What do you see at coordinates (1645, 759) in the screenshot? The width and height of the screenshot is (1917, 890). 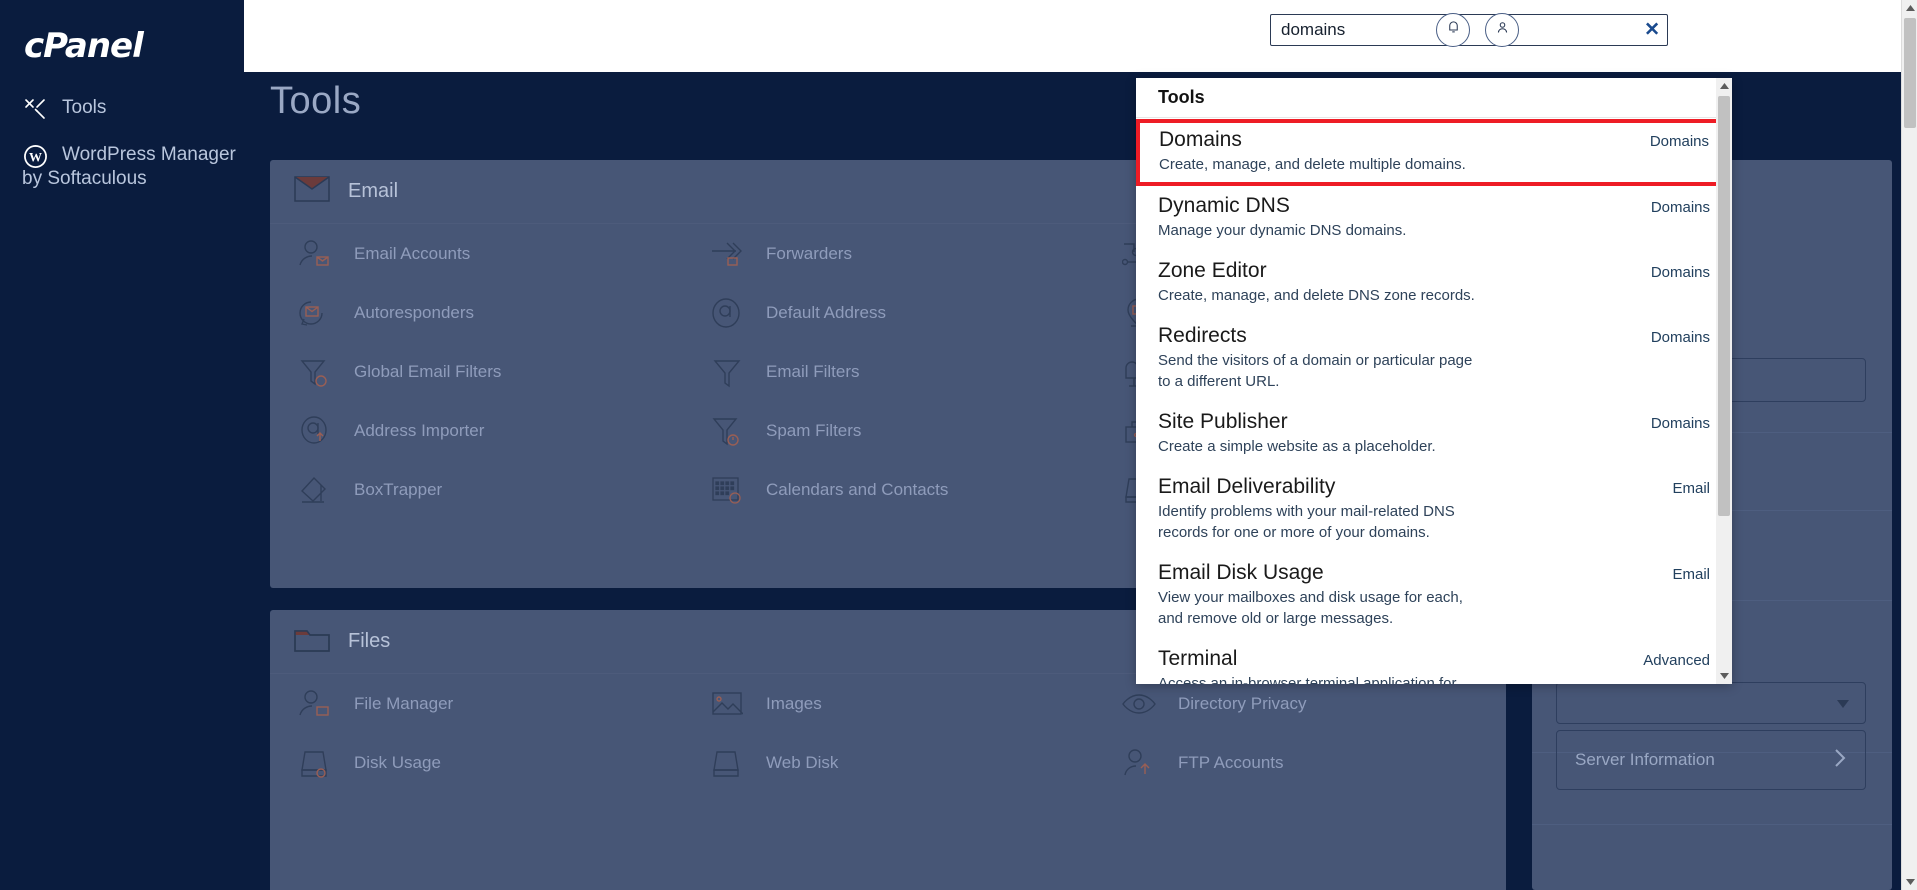 I see `server-information-label: Server Information` at bounding box center [1645, 759].